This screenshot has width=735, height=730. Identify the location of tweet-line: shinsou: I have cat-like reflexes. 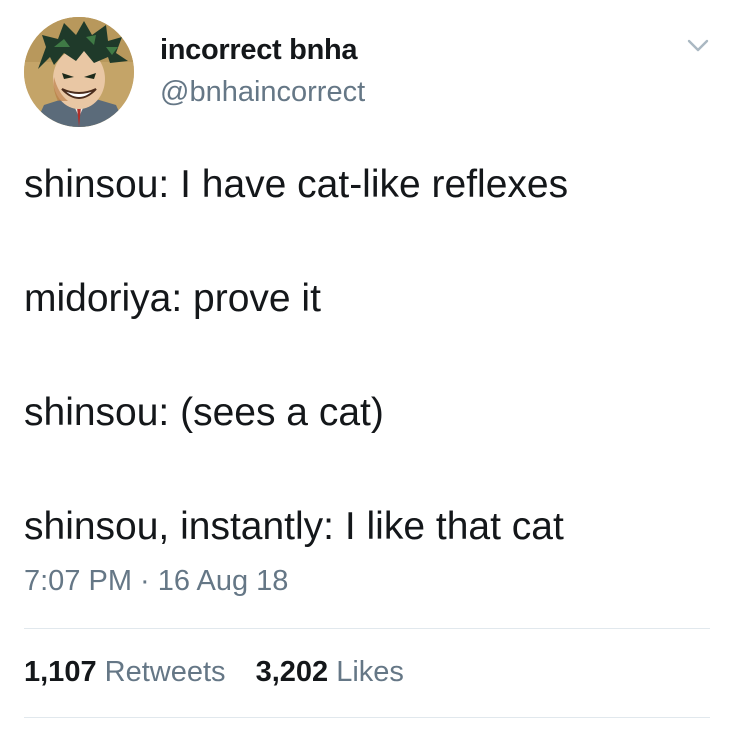
(296, 184).